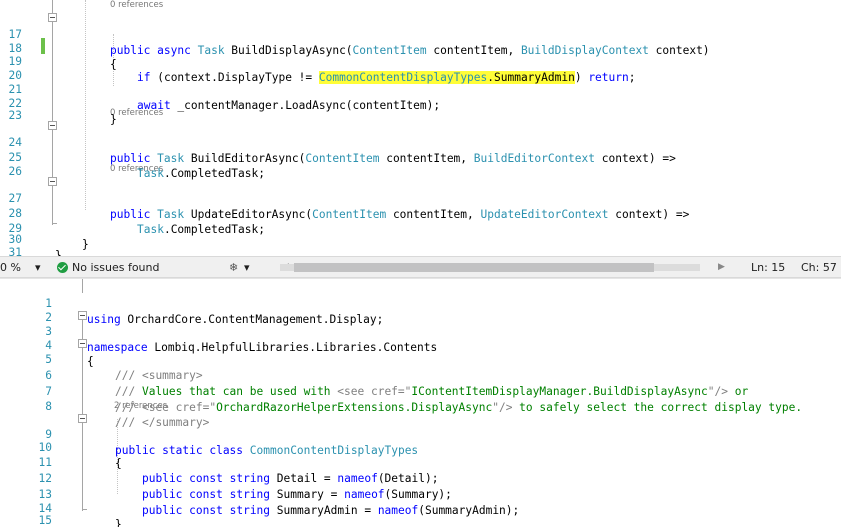 Image resolution: width=841 pixels, height=527 pixels. Describe the element at coordinates (115, 267) in the screenshot. I see `issues-status: No issues found` at that location.